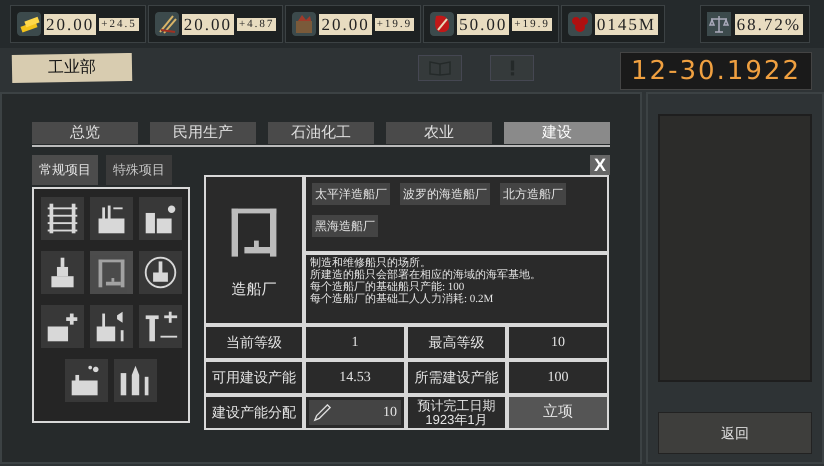  What do you see at coordinates (388, 287) in the screenshot?
I see `description-line: 每个造船厂的基础船只产能: 100` at bounding box center [388, 287].